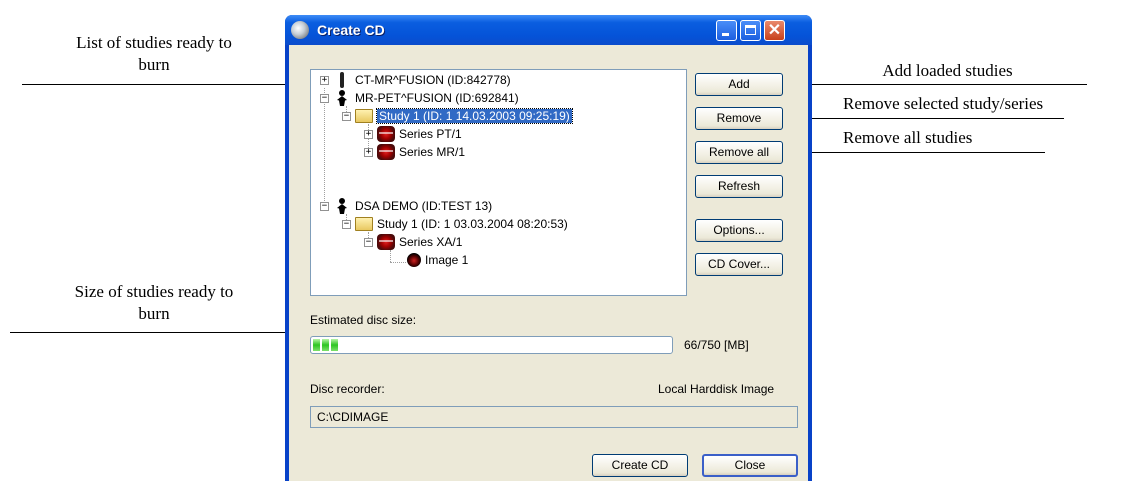 This screenshot has width=1139, height=481. What do you see at coordinates (154, 291) in the screenshot?
I see `annotation-text: Size of studies ready to` at bounding box center [154, 291].